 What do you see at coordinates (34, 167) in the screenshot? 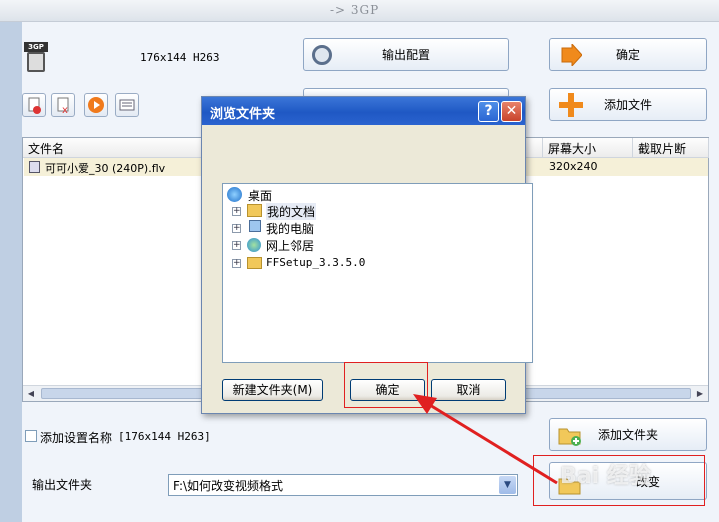
I see `video-file-icon` at bounding box center [34, 167].